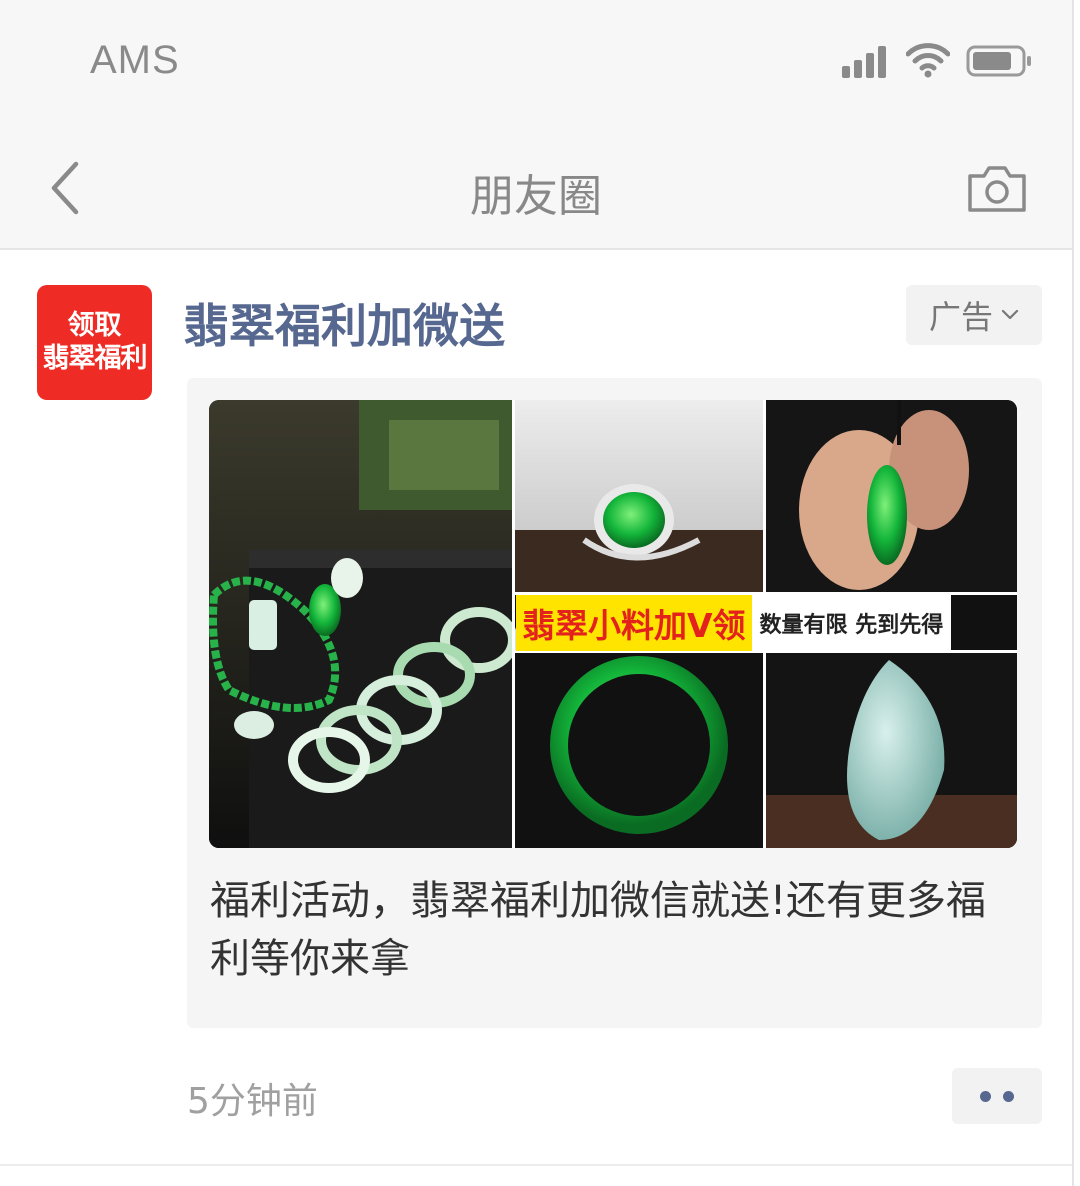 The height and width of the screenshot is (1186, 1080). I want to click on avatar-text-line2: 翡翠福利, so click(95, 358).